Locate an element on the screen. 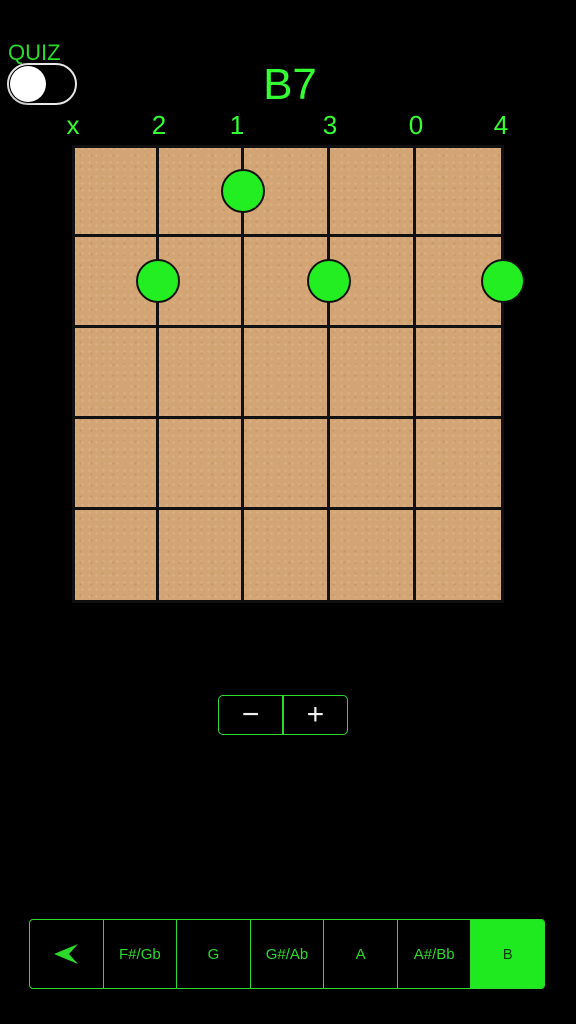 The height and width of the screenshot is (1024, 576). back-button is located at coordinates (66, 954).